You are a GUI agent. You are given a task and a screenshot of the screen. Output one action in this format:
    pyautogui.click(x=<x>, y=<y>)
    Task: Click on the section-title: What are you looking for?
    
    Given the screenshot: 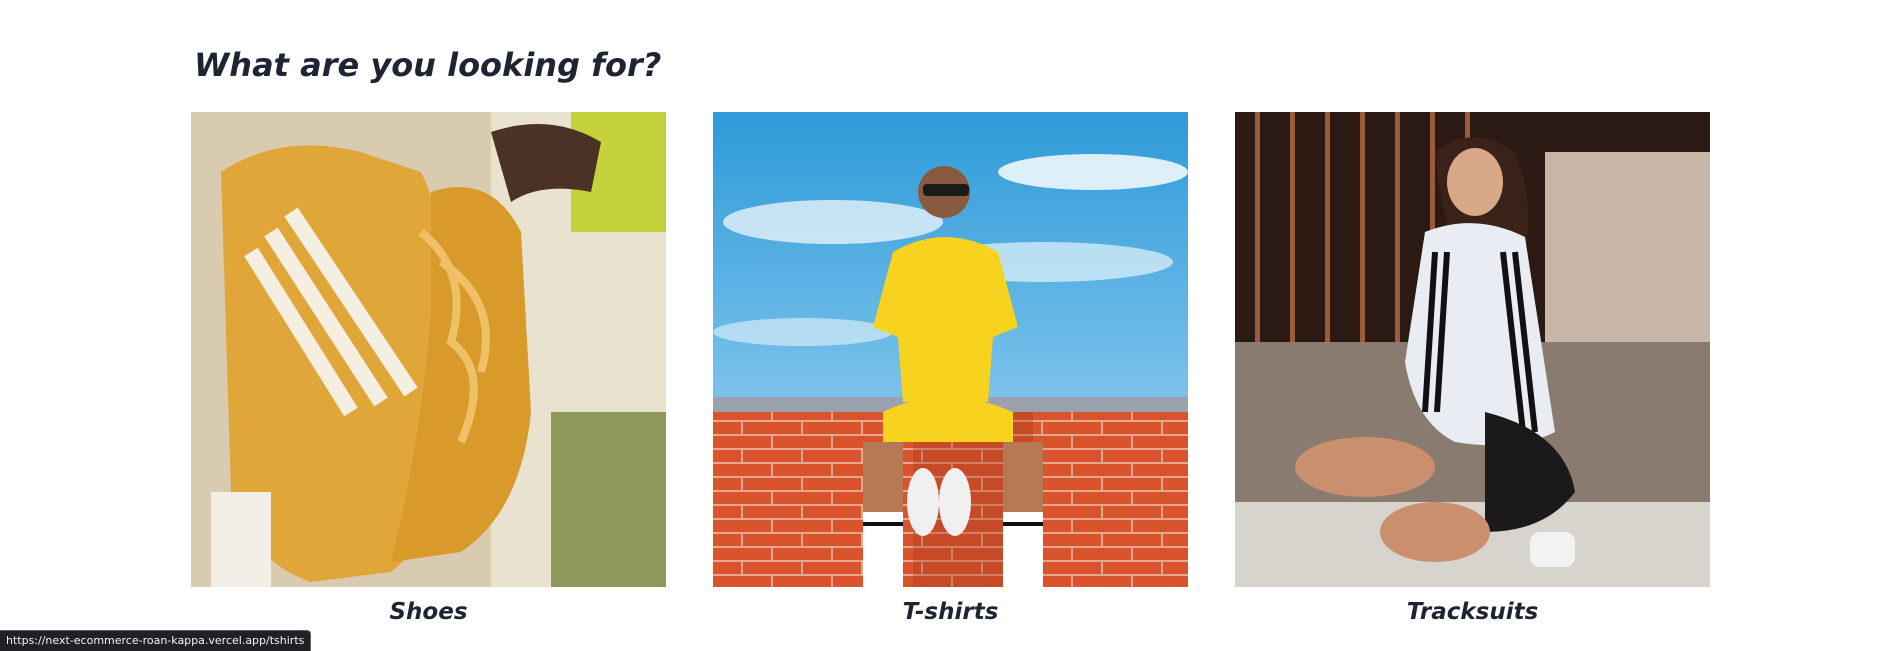 What is the action you would take?
    pyautogui.click(x=428, y=65)
    